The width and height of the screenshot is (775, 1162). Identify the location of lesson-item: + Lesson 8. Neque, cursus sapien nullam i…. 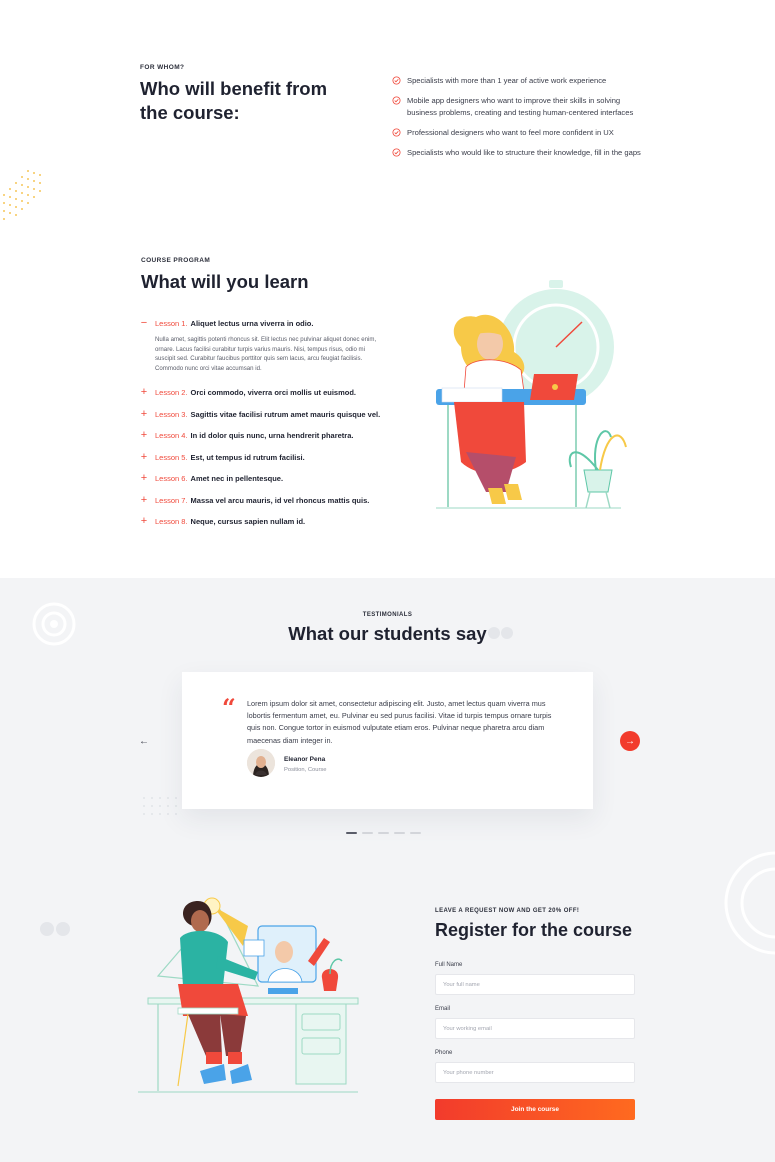
(263, 521).